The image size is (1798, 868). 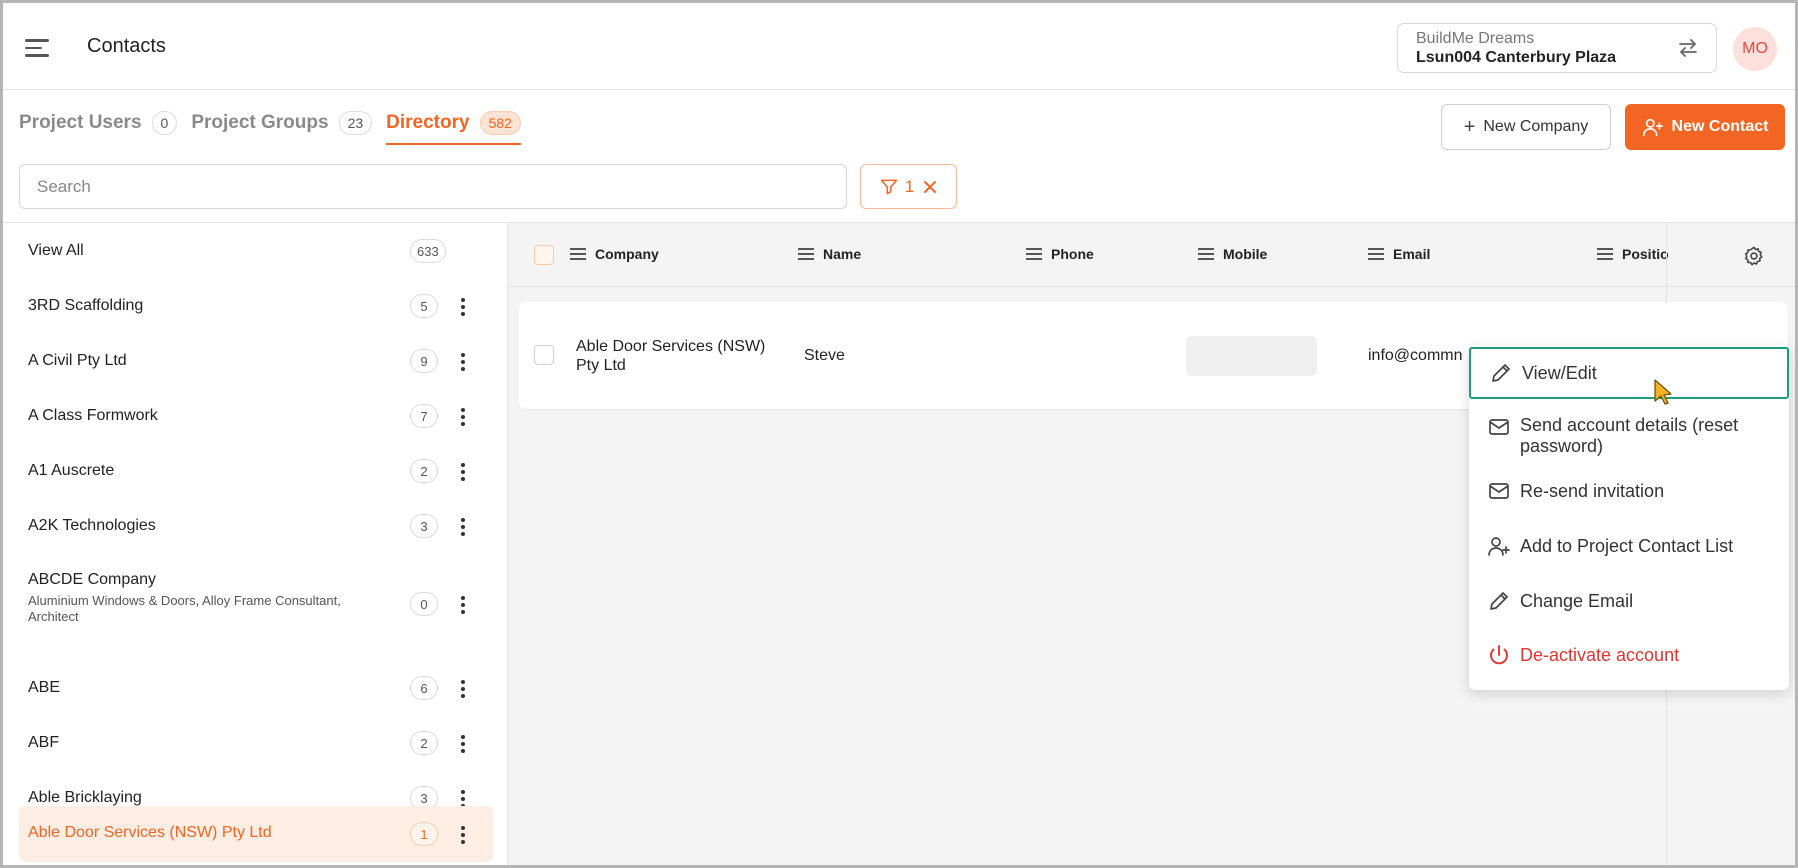 I want to click on column-name: Name, so click(x=829, y=254).